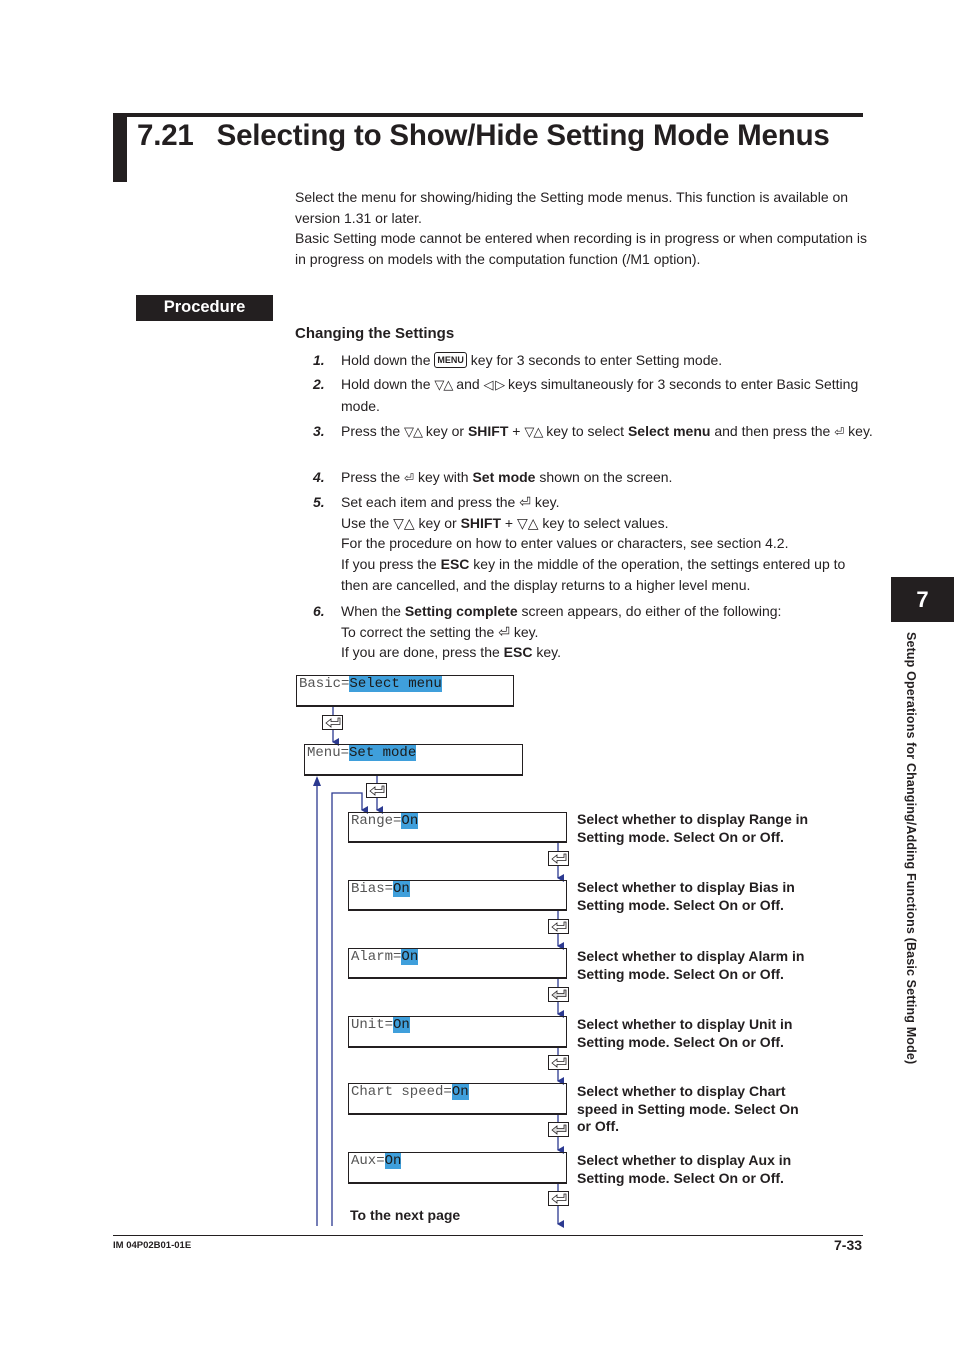 The height and width of the screenshot is (1350, 954). What do you see at coordinates (368, 1161) in the screenshot?
I see `lcd-label: Aux=` at bounding box center [368, 1161].